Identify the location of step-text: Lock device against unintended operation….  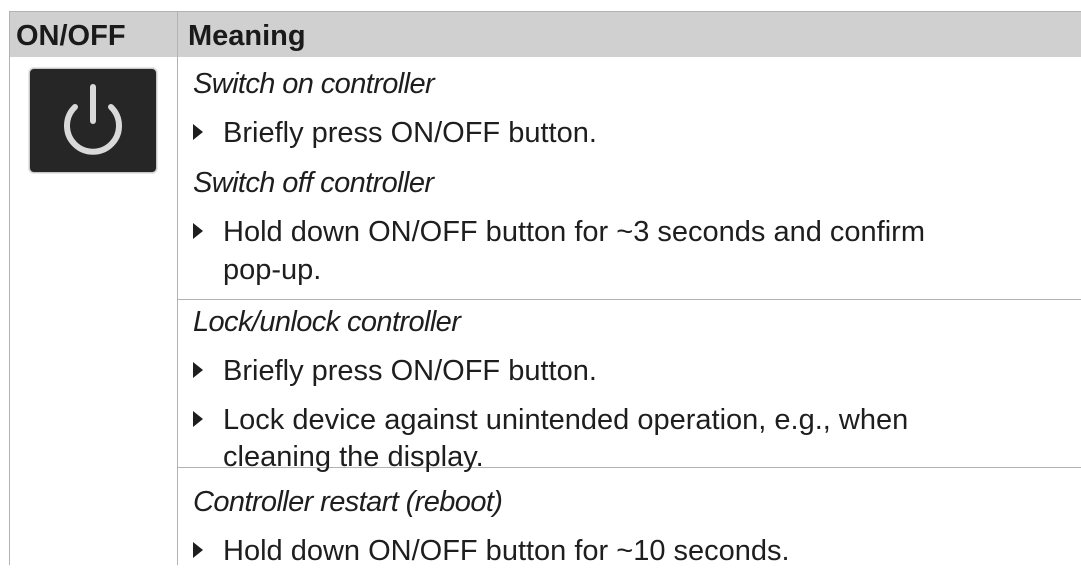
(566, 420).